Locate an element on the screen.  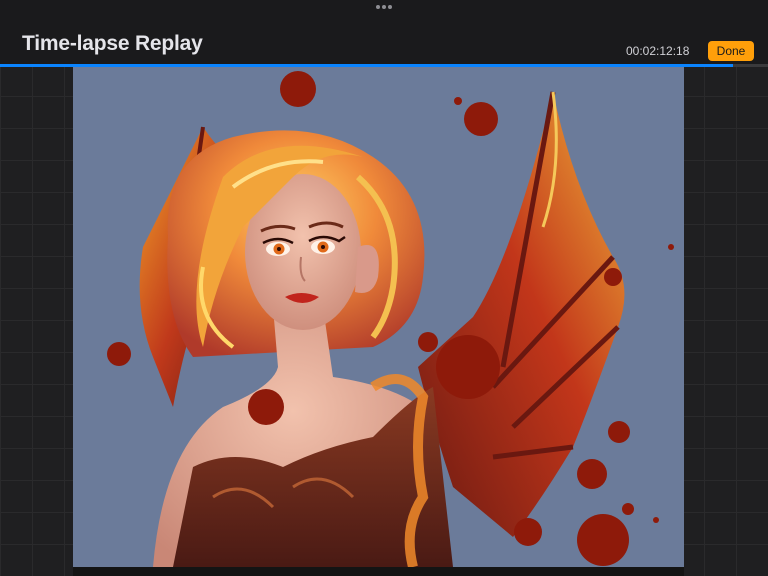
more-dots-icon is located at coordinates (384, 7).